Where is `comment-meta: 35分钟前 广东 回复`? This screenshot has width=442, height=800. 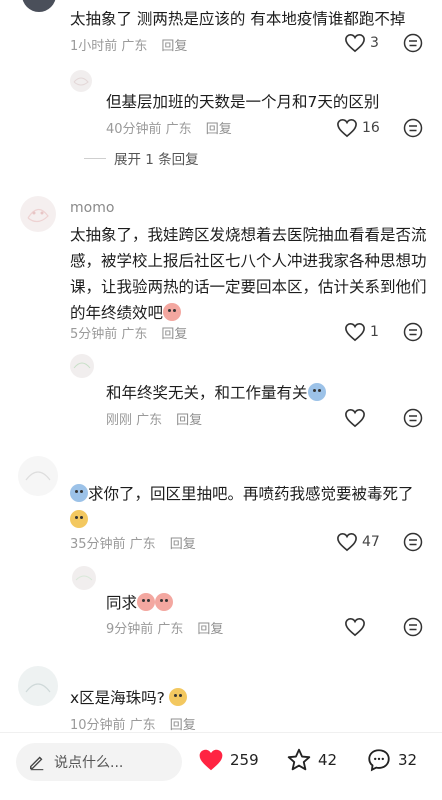 comment-meta: 35分钟前 广东 回复 is located at coordinates (133, 542).